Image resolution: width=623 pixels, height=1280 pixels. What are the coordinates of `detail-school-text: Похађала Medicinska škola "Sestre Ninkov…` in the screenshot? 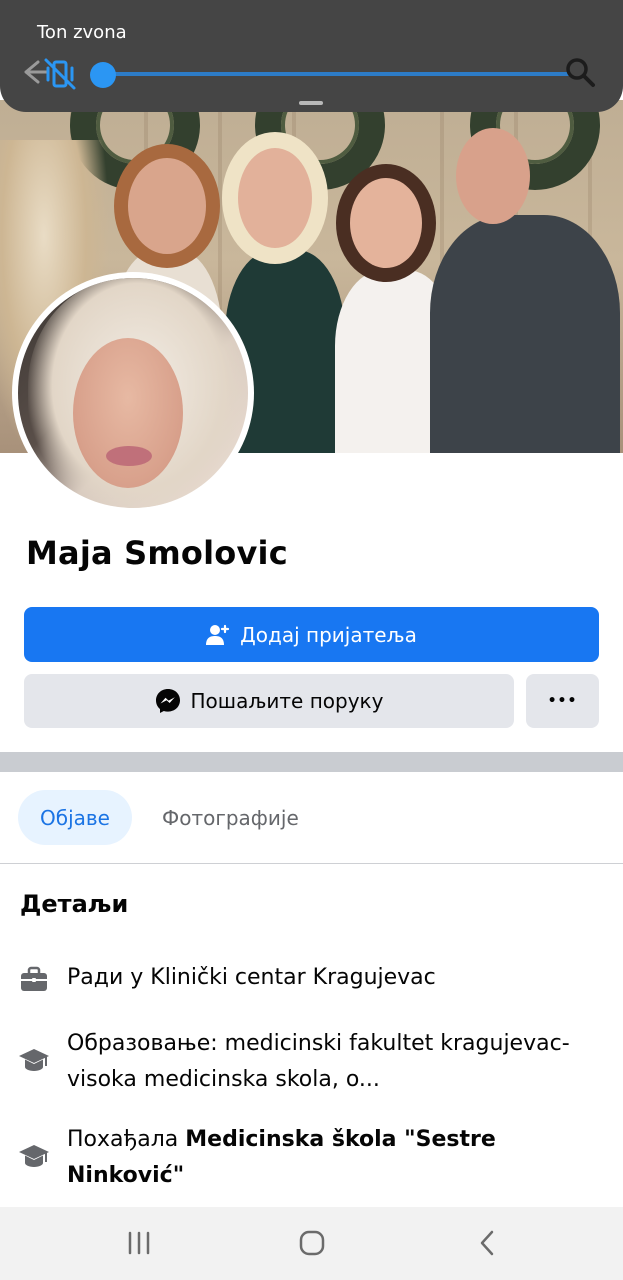 It's located at (327, 1158).